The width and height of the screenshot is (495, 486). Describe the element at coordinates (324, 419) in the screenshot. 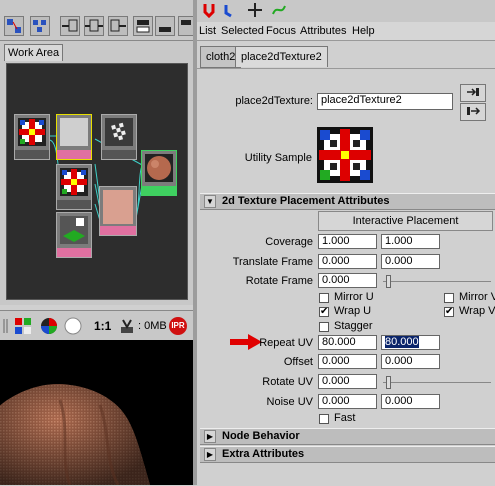

I see `fast-checkbox` at that location.